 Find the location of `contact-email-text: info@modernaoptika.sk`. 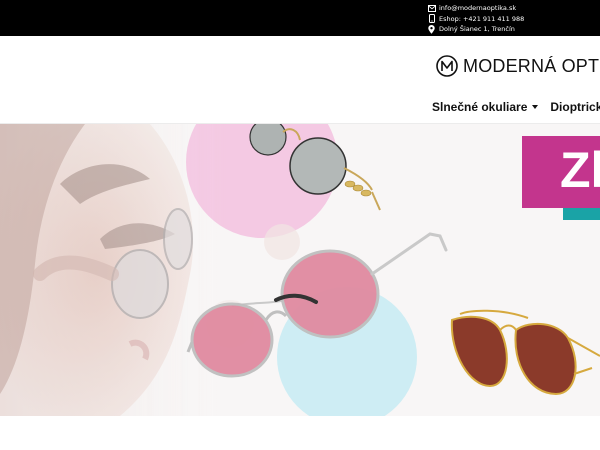

contact-email-text: info@modernaoptika.sk is located at coordinates (478, 8).